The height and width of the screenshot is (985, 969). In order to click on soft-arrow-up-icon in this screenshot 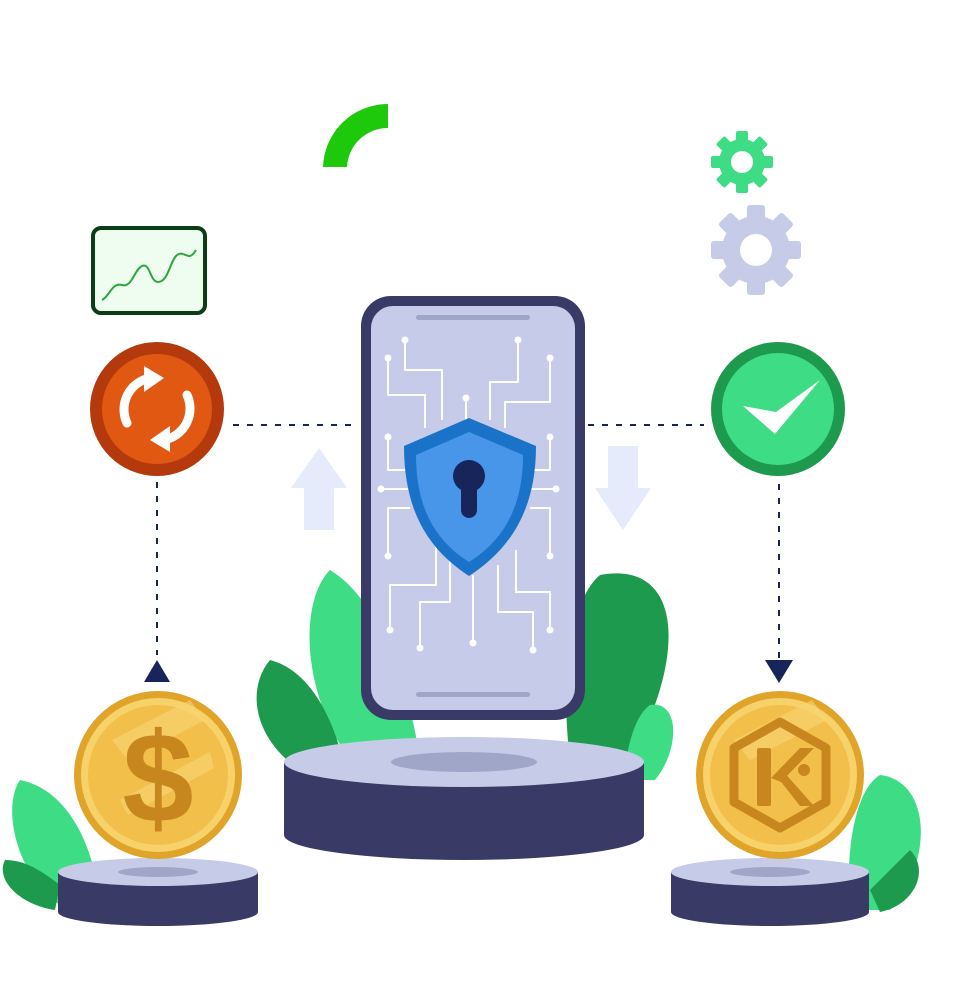, I will do `click(319, 489)`.